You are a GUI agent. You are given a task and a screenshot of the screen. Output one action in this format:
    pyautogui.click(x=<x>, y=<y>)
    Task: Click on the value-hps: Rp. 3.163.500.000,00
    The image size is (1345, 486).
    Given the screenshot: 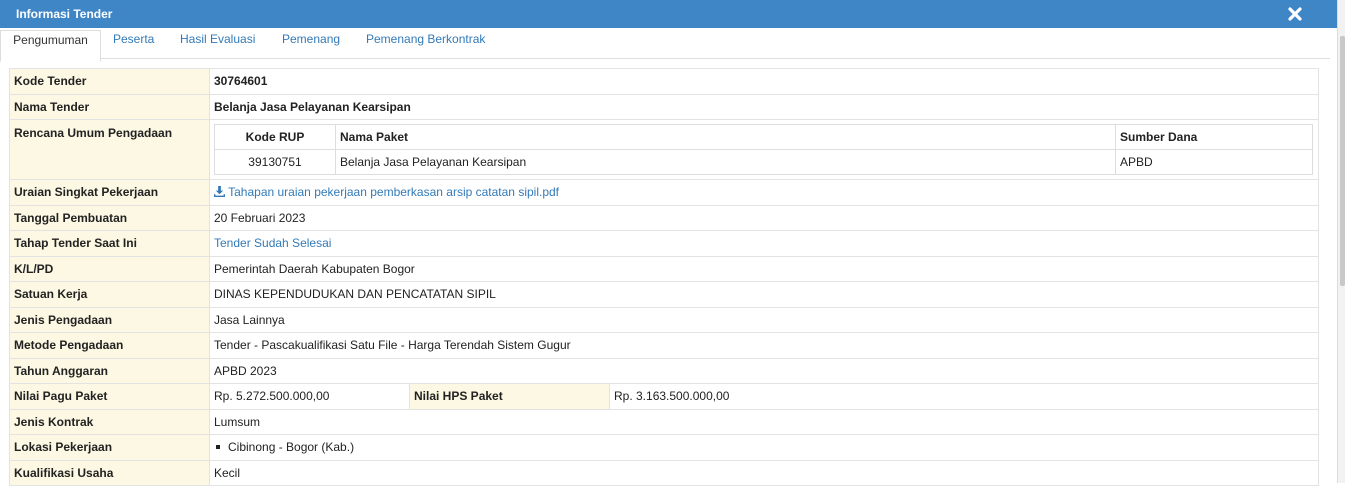 What is the action you would take?
    pyautogui.click(x=964, y=396)
    